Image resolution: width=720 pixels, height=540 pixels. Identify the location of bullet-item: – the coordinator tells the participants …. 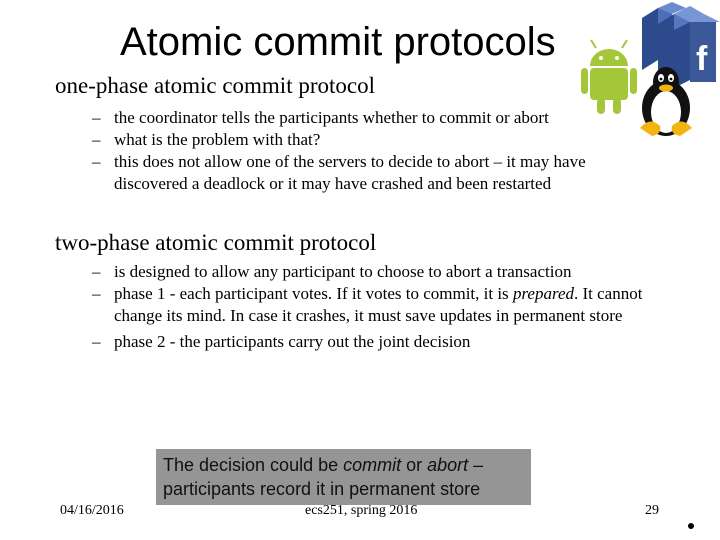
(362, 118).